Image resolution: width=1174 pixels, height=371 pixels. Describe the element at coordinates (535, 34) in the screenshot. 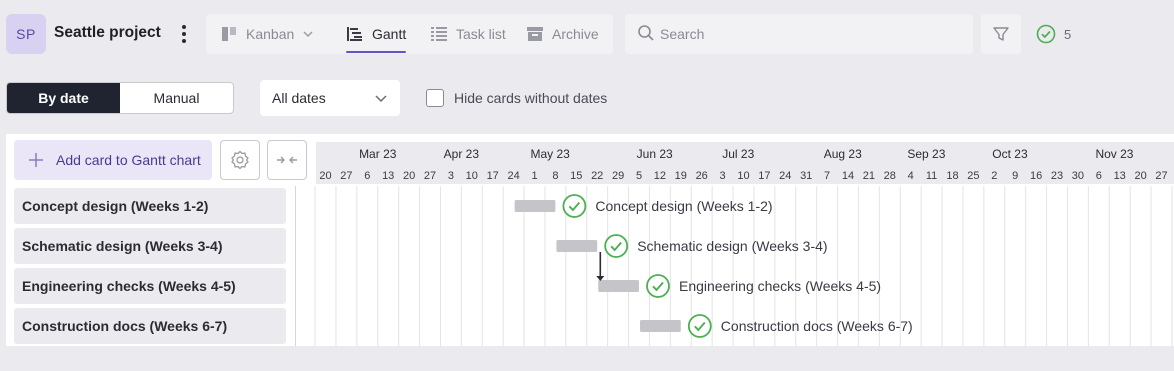

I see `archive-icon` at that location.